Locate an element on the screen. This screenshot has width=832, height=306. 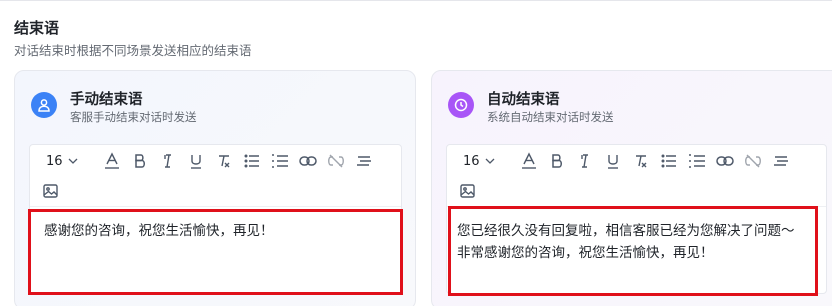
content-line: 您已经很久没有回复啦，相信客服已经为您解决了问题～ is located at coordinates (626, 231).